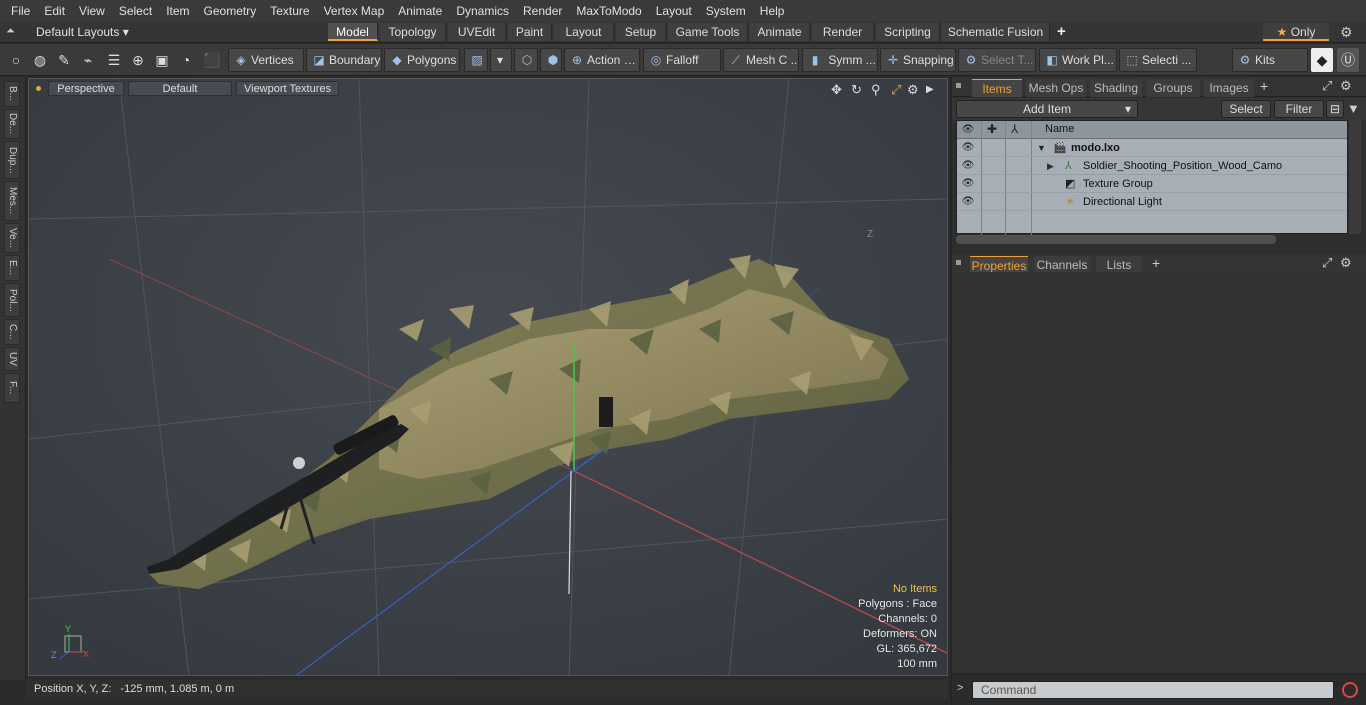  What do you see at coordinates (88, 60) in the screenshot?
I see `brush-icon: ⌁` at bounding box center [88, 60].